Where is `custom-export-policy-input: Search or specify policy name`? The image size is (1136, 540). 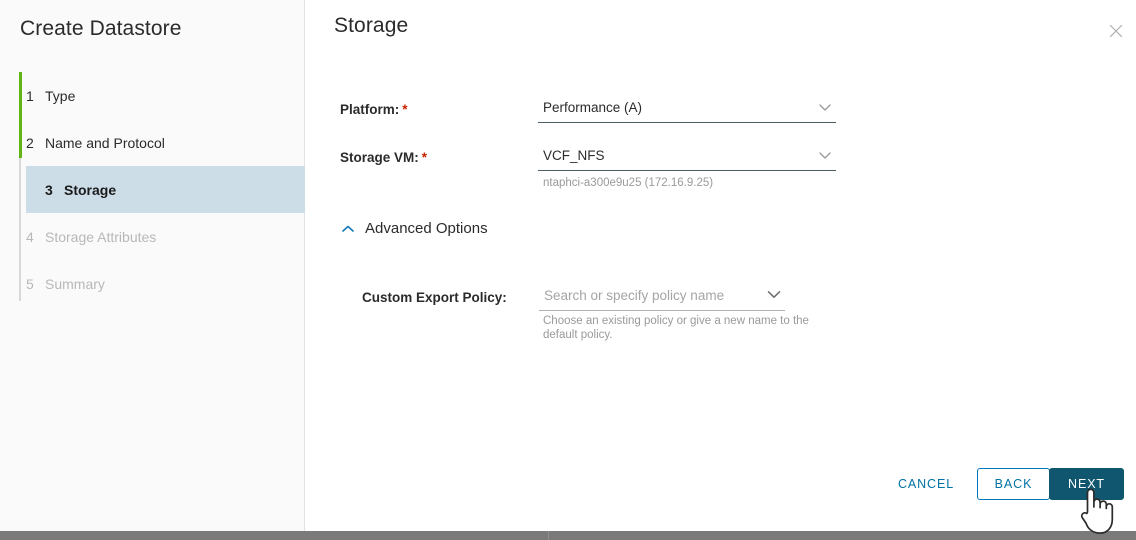 custom-export-policy-input: Search or specify policy name is located at coordinates (662, 298).